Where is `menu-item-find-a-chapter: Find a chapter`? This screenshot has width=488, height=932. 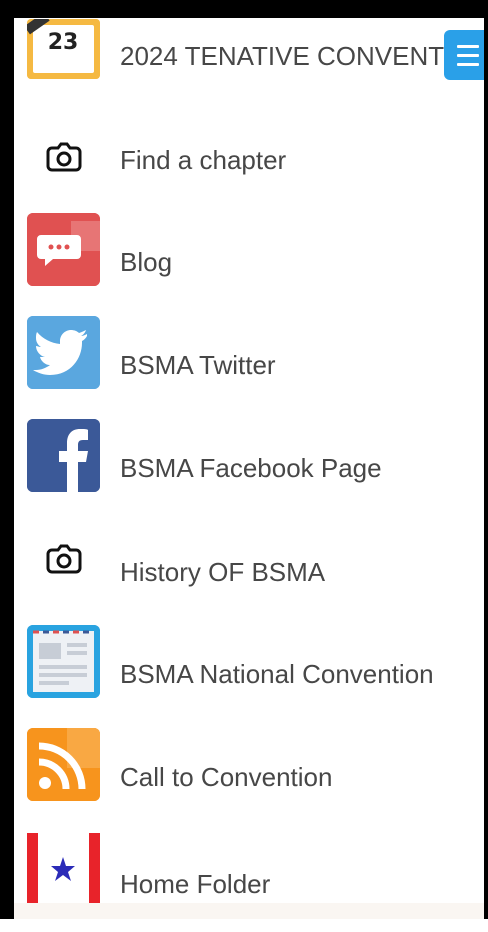
menu-item-find-a-chapter: Find a chapter is located at coordinates (249, 159).